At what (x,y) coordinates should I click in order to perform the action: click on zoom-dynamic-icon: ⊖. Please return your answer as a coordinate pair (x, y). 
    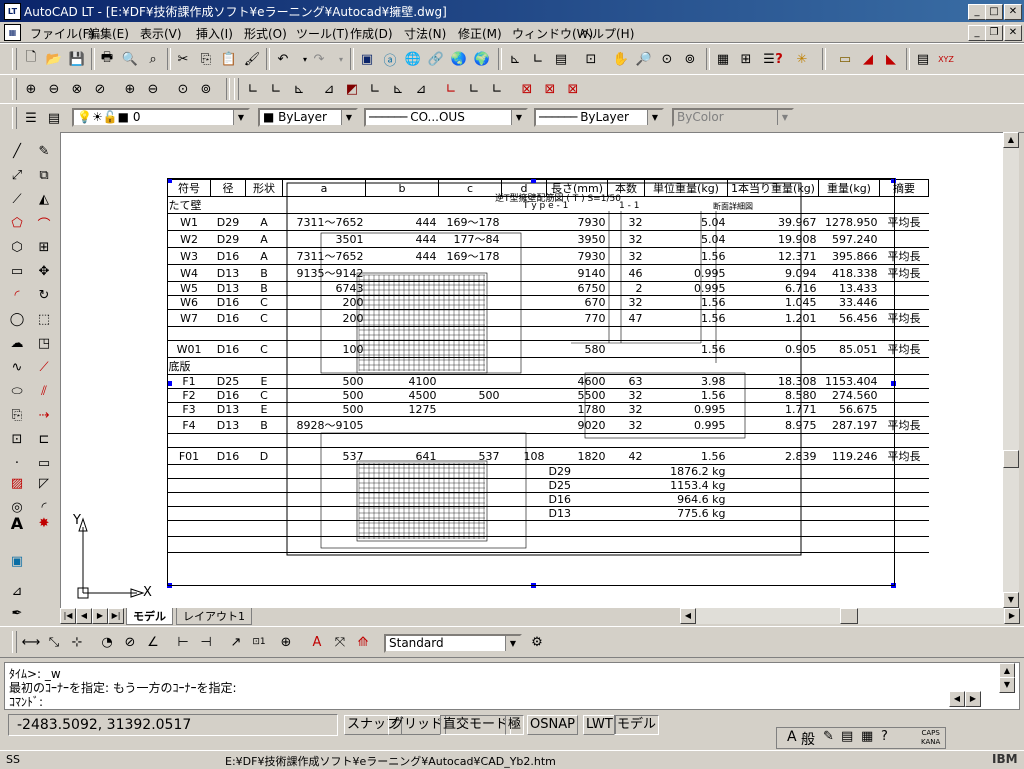
    Looking at the image, I should click on (54, 89).